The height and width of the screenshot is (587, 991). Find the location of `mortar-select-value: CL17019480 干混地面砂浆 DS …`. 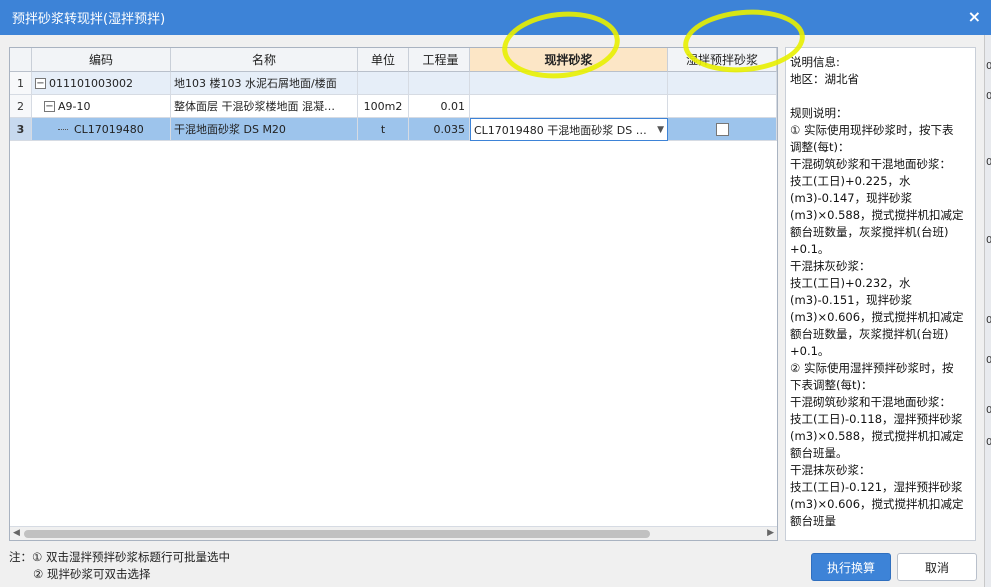

mortar-select-value: CL17019480 干混地面砂浆 DS … is located at coordinates (560, 130).